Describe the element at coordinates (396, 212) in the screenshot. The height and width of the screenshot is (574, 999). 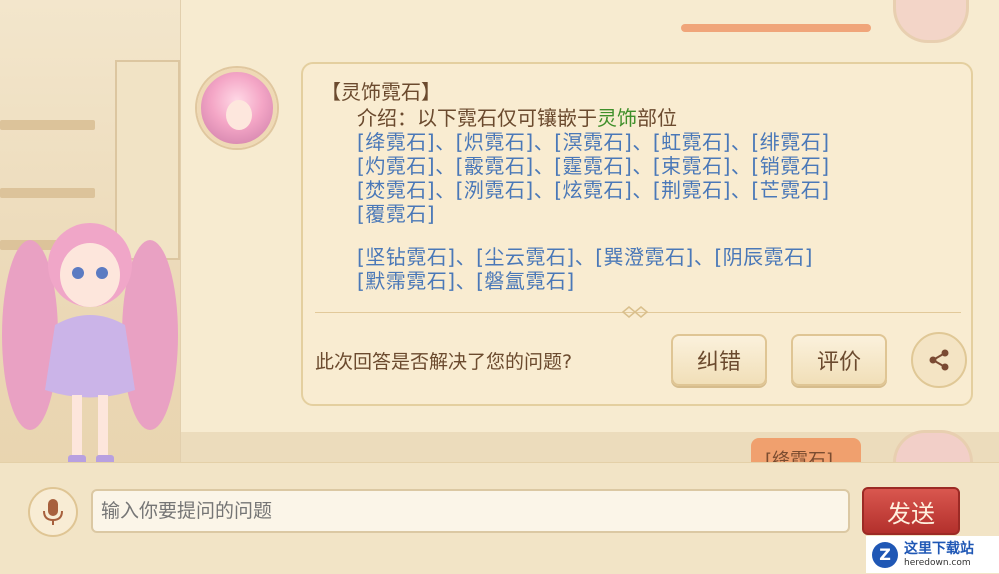
I see `stone-link-line: [覆霓石]` at that location.